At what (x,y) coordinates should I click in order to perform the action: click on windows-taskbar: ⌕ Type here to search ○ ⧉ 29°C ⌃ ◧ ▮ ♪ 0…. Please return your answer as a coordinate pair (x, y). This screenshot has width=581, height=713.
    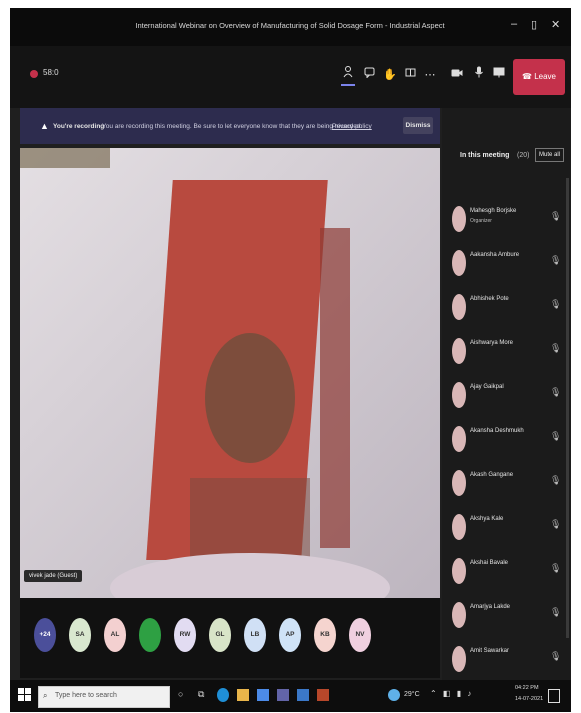
    Looking at the image, I should click on (290, 696).